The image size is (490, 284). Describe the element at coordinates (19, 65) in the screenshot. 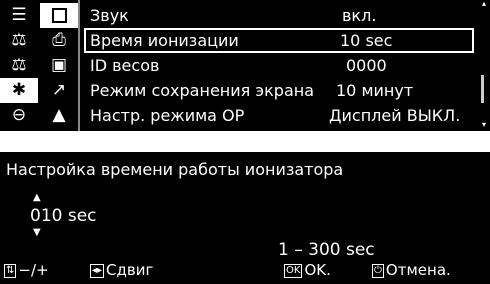

I see `balance-settings-icon: ⚖` at that location.